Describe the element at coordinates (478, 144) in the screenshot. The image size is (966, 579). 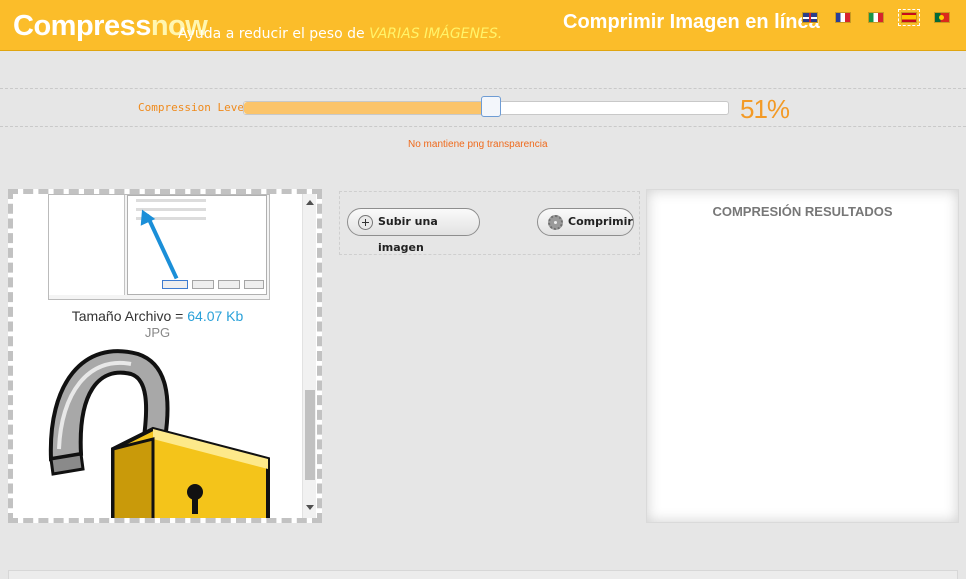
I see `transparency-note: No mantiene png transparencia` at that location.